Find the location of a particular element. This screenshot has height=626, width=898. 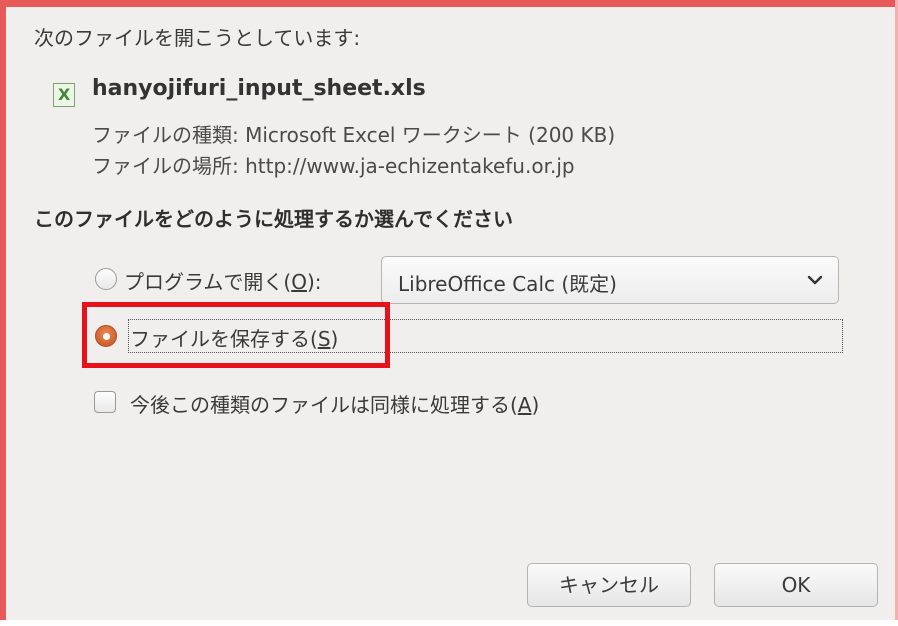

window-frame-top is located at coordinates (449, 3).